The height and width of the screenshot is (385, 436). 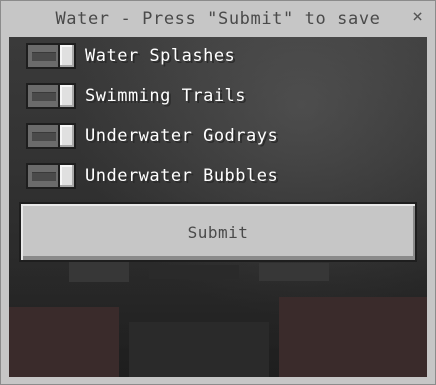 I want to click on toggle-swimming-trails: Swimming Trails, so click(x=216, y=96).